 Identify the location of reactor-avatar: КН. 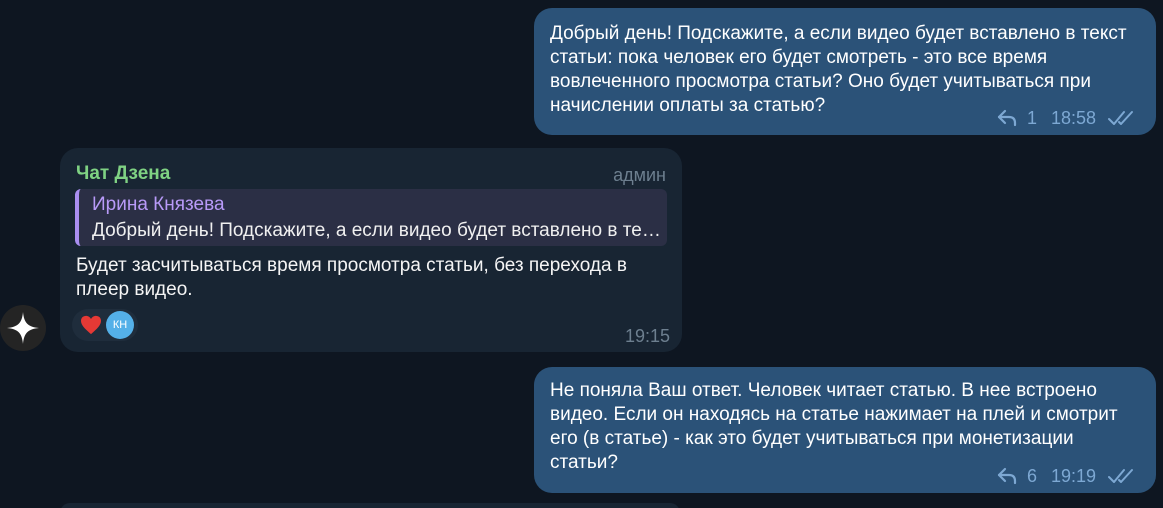
(120, 325).